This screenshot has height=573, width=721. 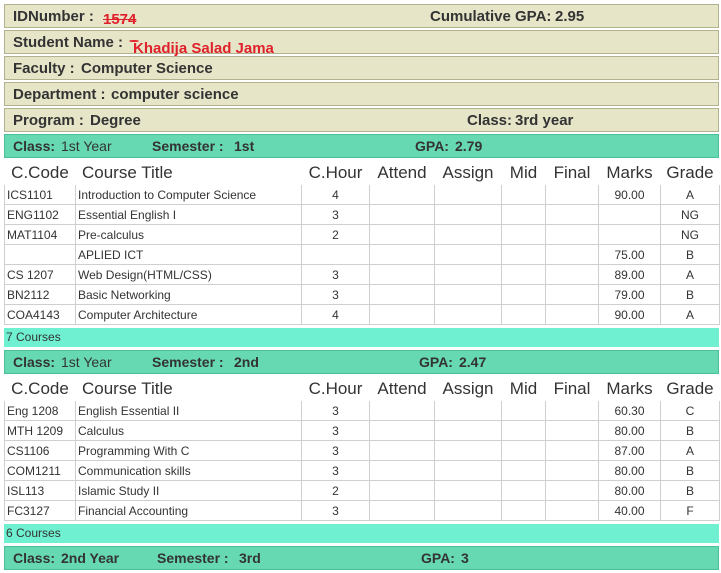 I want to click on course-title: Communication skills, so click(x=188, y=470).